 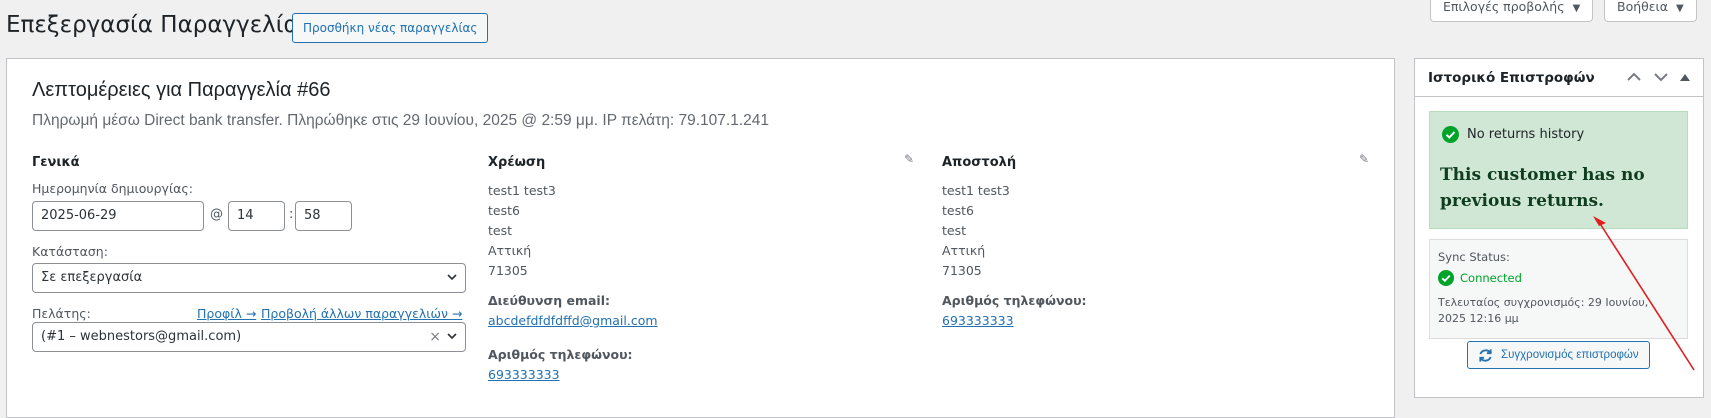 I want to click on returns-history-header: Ιστορικό Επιστροφών, so click(x=1559, y=78).